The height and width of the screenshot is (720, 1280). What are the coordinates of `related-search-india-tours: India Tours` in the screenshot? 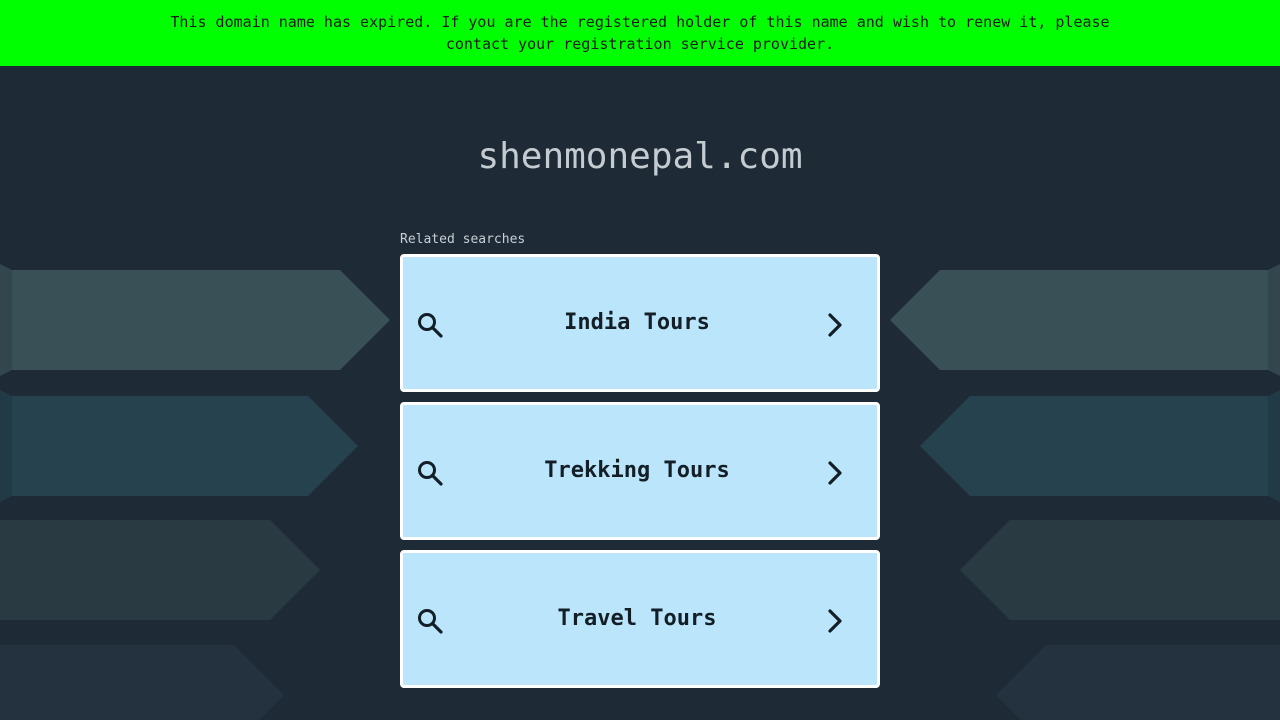 It's located at (640, 323).